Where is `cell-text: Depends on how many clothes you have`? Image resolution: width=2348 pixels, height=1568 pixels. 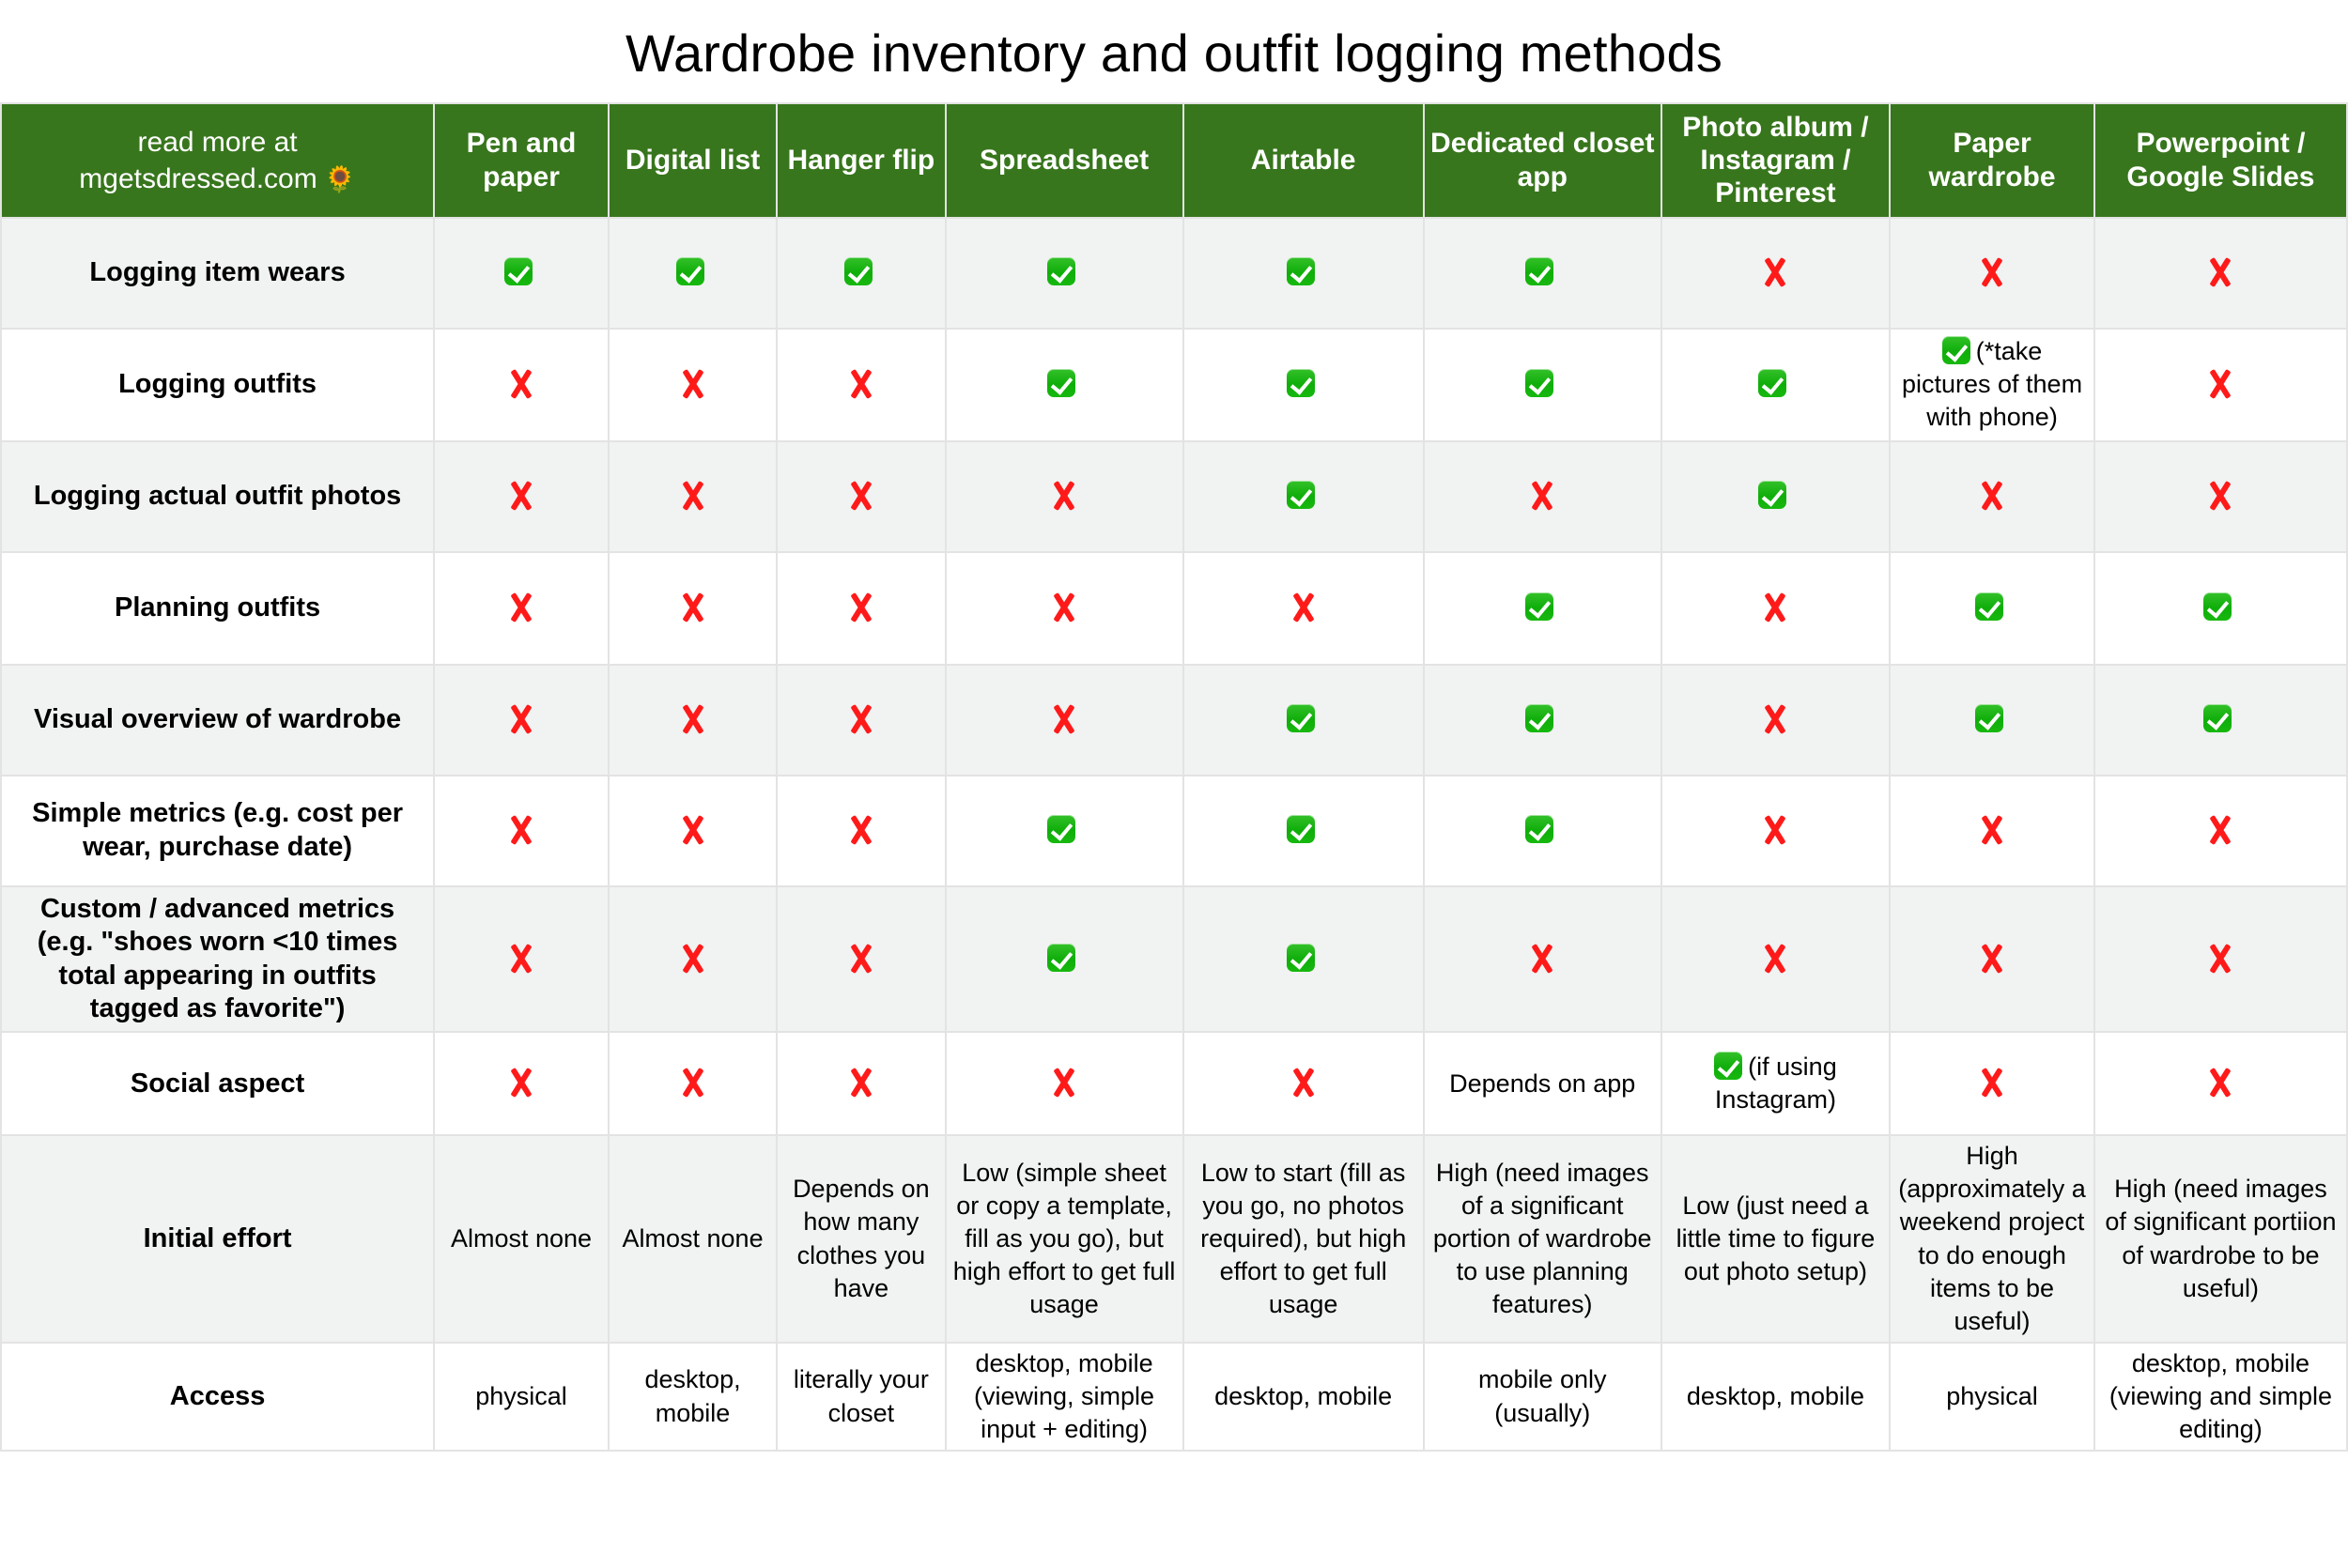
cell-text: Depends on how many clothes you have is located at coordinates (861, 1239).